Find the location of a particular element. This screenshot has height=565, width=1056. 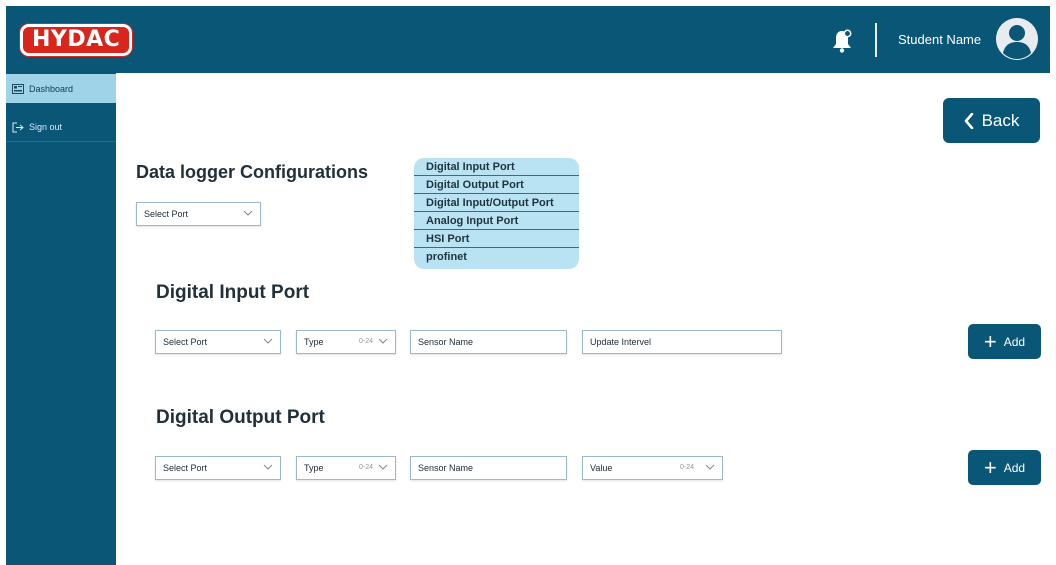

sidebar-item-sign-out: Sign out is located at coordinates (61, 127).